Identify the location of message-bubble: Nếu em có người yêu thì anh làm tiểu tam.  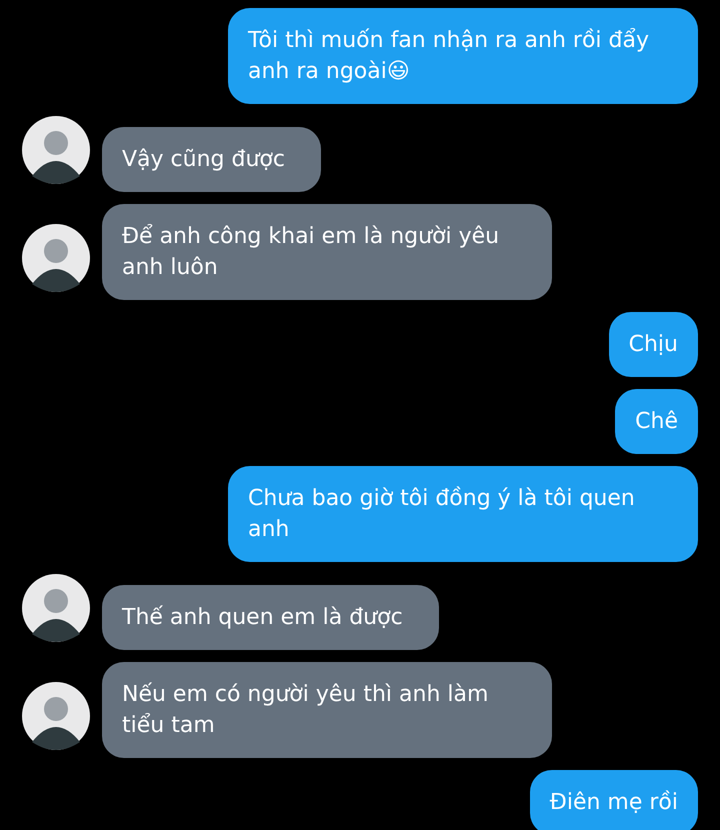
(327, 710).